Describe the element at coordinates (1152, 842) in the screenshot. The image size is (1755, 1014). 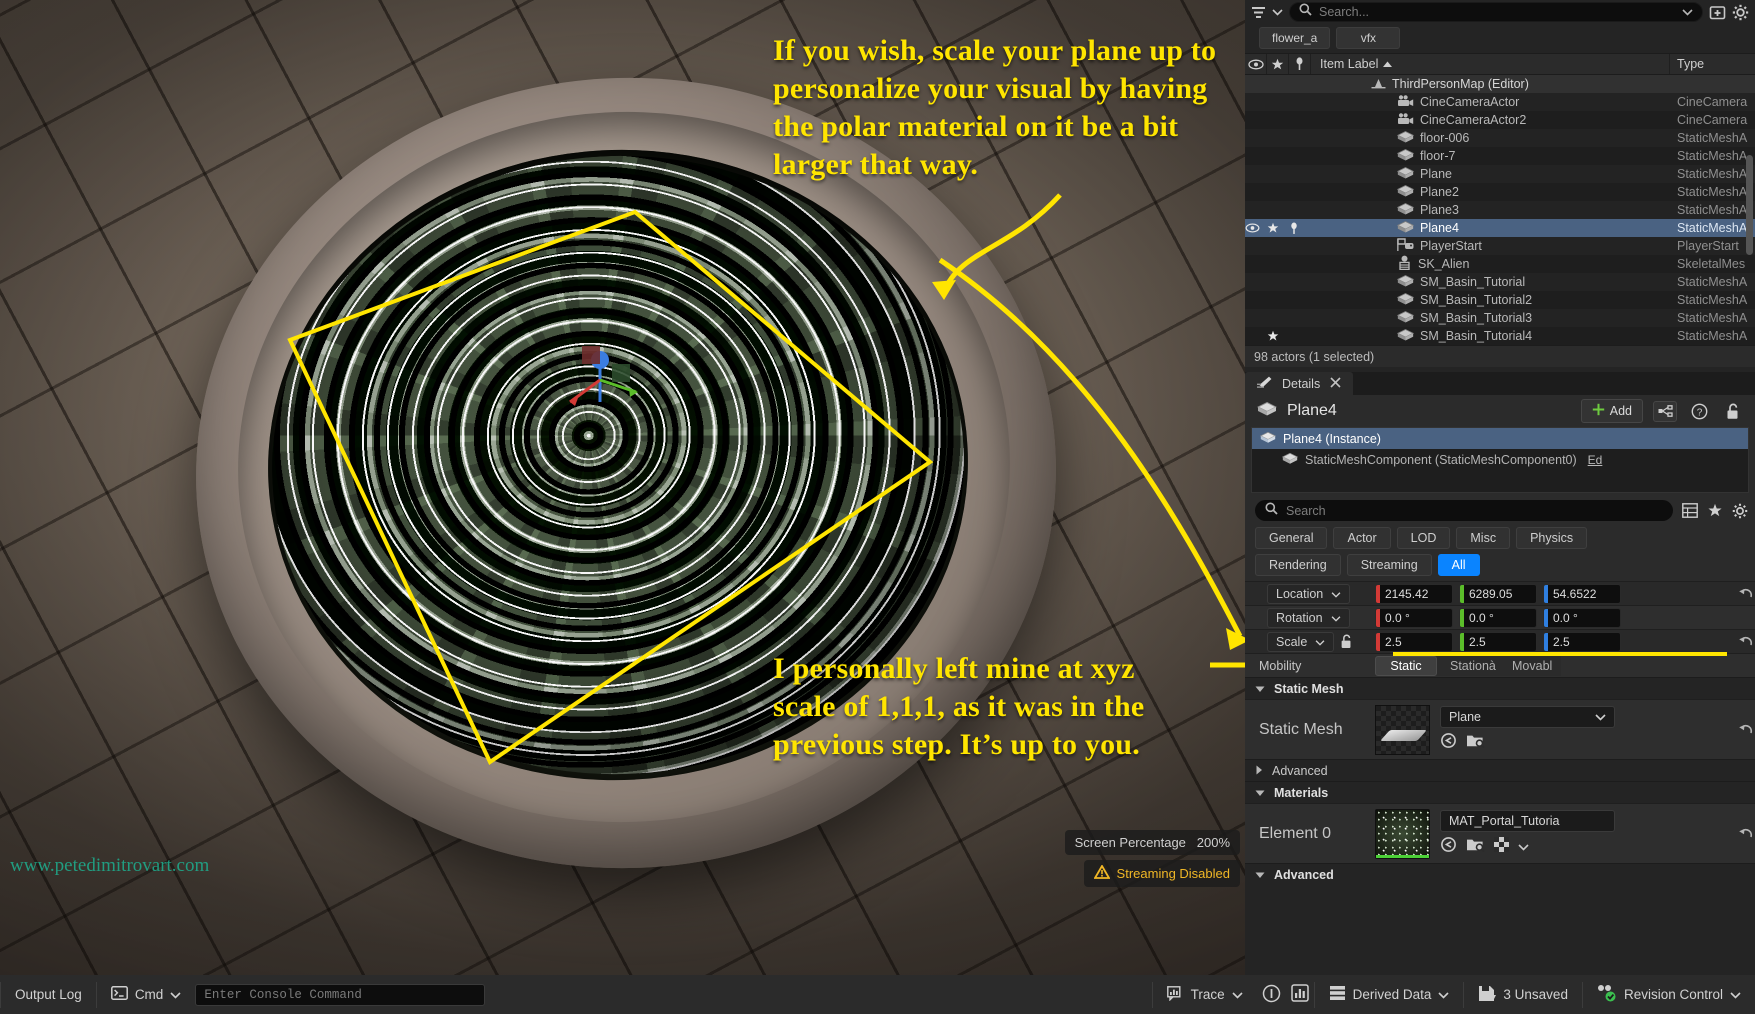
I see `screen-percentage-indicator: Screen Percentage 200%` at that location.